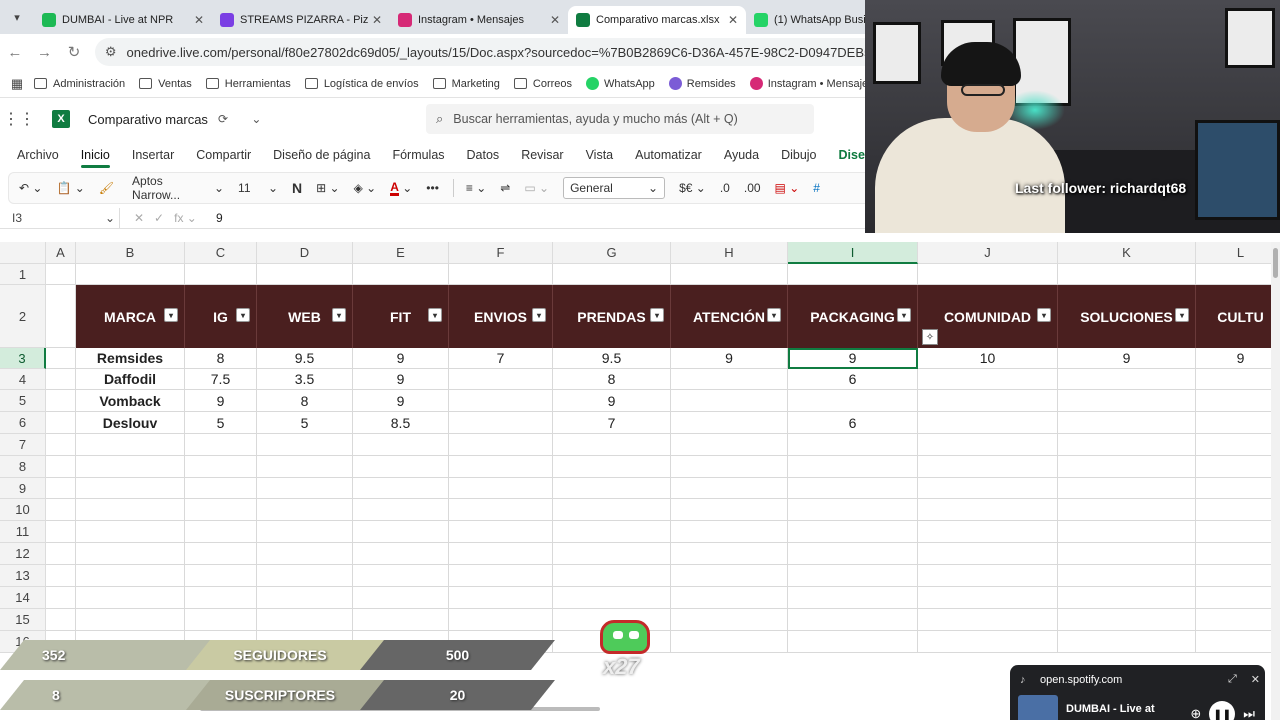 The width and height of the screenshot is (1280, 720). What do you see at coordinates (45, 52) in the screenshot?
I see `forward-button: →` at bounding box center [45, 52].